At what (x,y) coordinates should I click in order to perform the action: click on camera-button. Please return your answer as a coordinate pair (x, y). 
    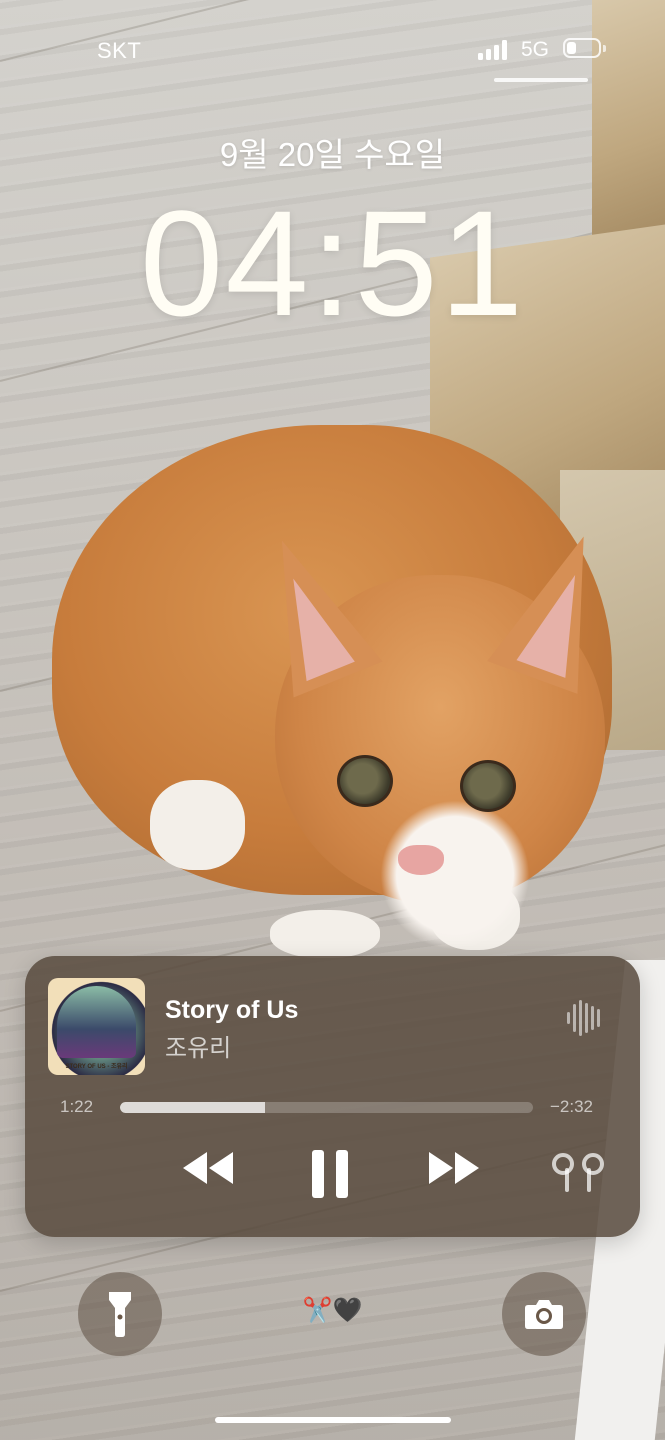
    Looking at the image, I should click on (544, 1314).